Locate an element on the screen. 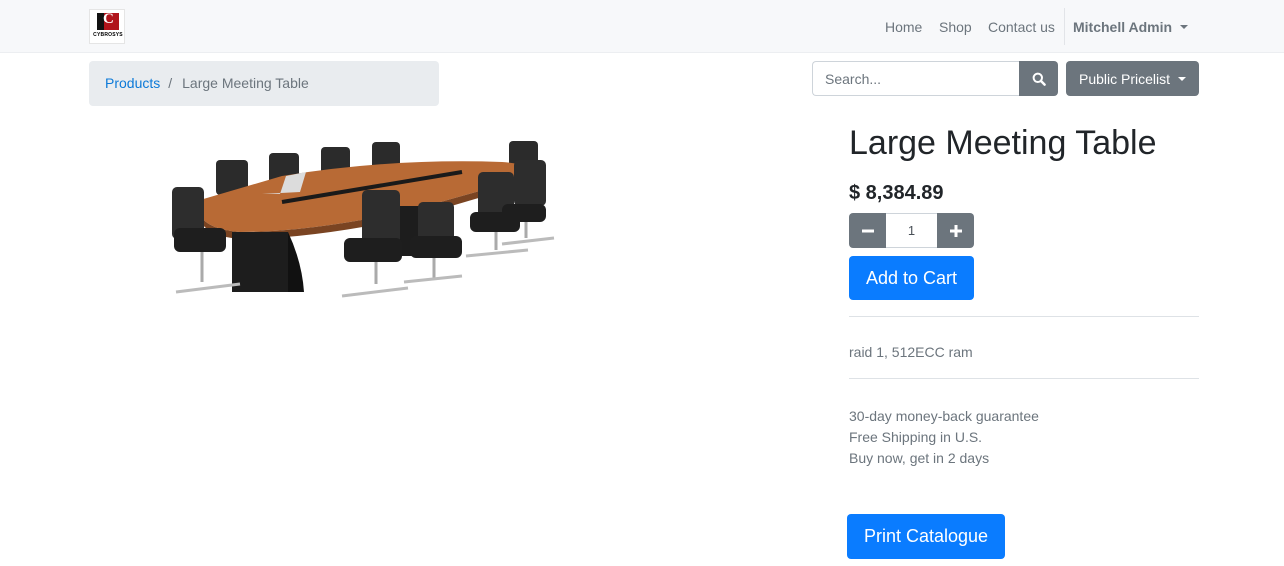 This screenshot has height=566, width=1284. breadcrumb: Products / Large Meeting Table is located at coordinates (264, 83).